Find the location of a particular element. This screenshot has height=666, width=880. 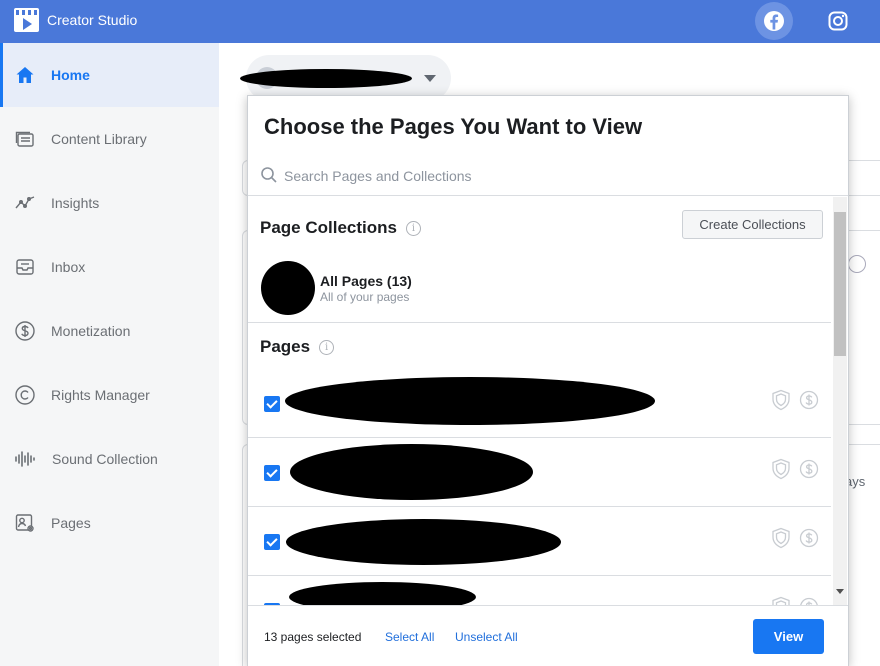

sidebar-item-content-library: Content Library is located at coordinates (109, 139).